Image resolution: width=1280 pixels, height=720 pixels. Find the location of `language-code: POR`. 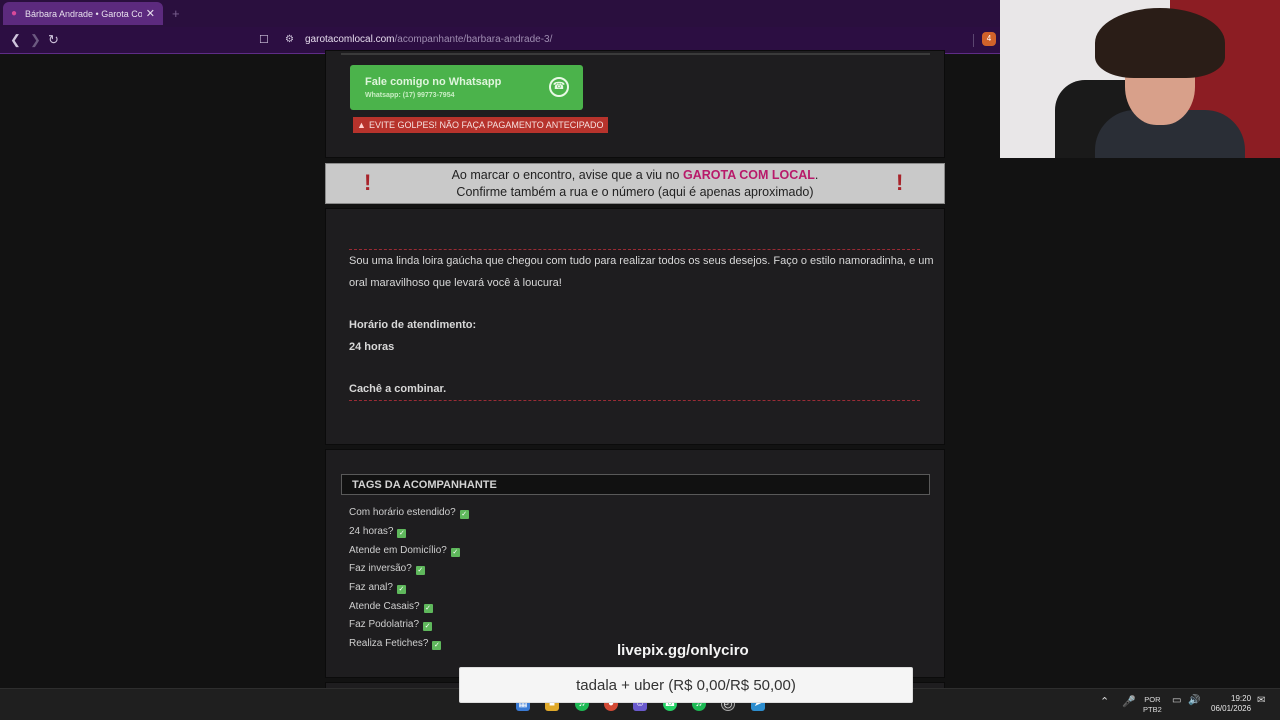

language-code: POR is located at coordinates (1152, 699).